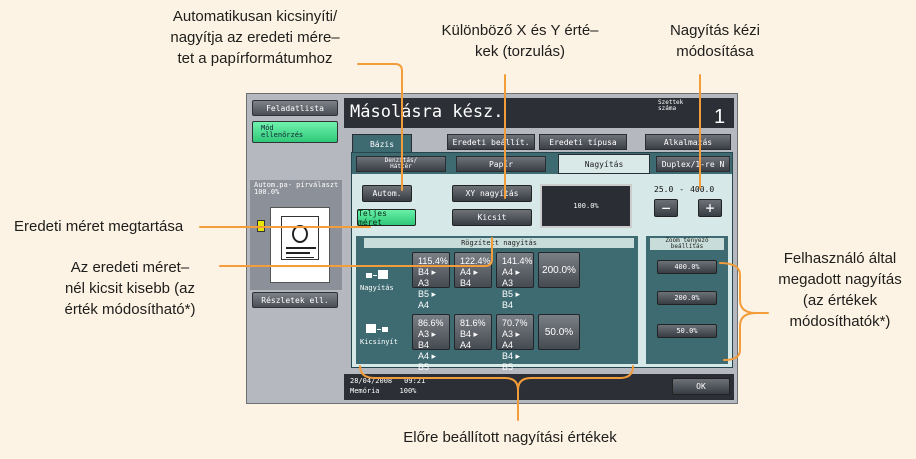  What do you see at coordinates (382, 144) in the screenshot?
I see `tab-basic: Bázis` at bounding box center [382, 144].